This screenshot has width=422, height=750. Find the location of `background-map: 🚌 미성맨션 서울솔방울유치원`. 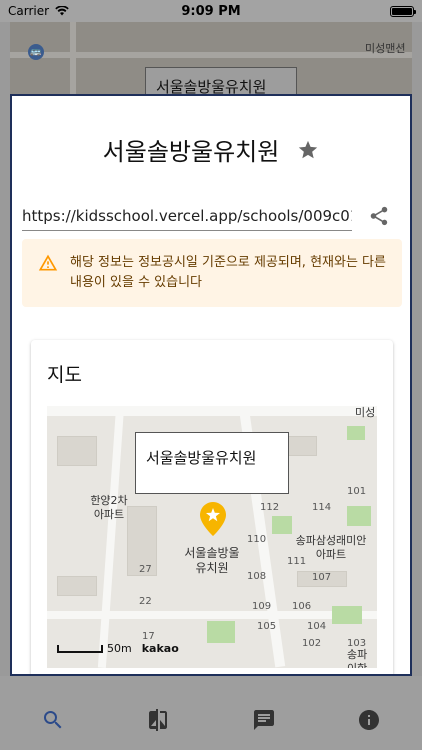

background-map: 🚌 미성맨션 서울솔방울유치원 is located at coordinates (211, 58).